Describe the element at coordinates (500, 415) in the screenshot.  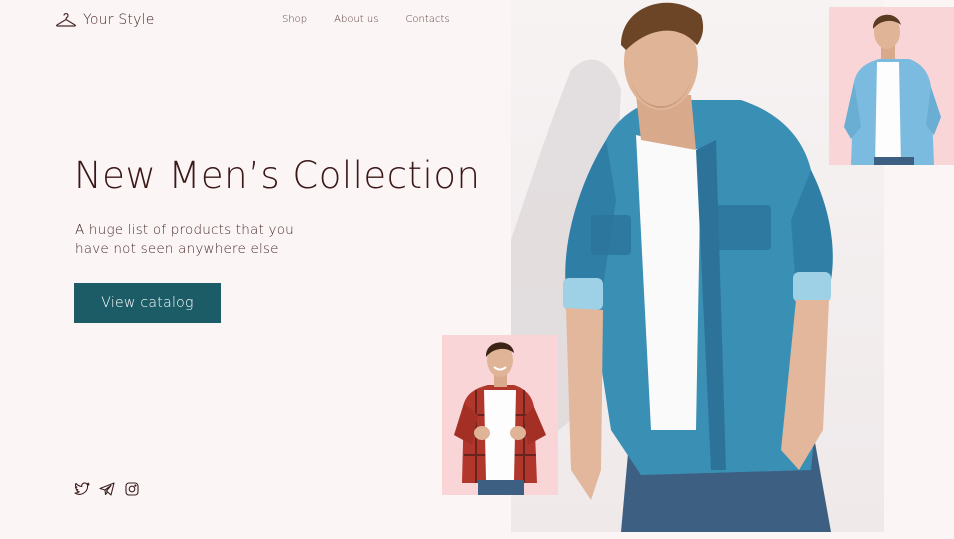
I see `product-photo-bottom` at that location.